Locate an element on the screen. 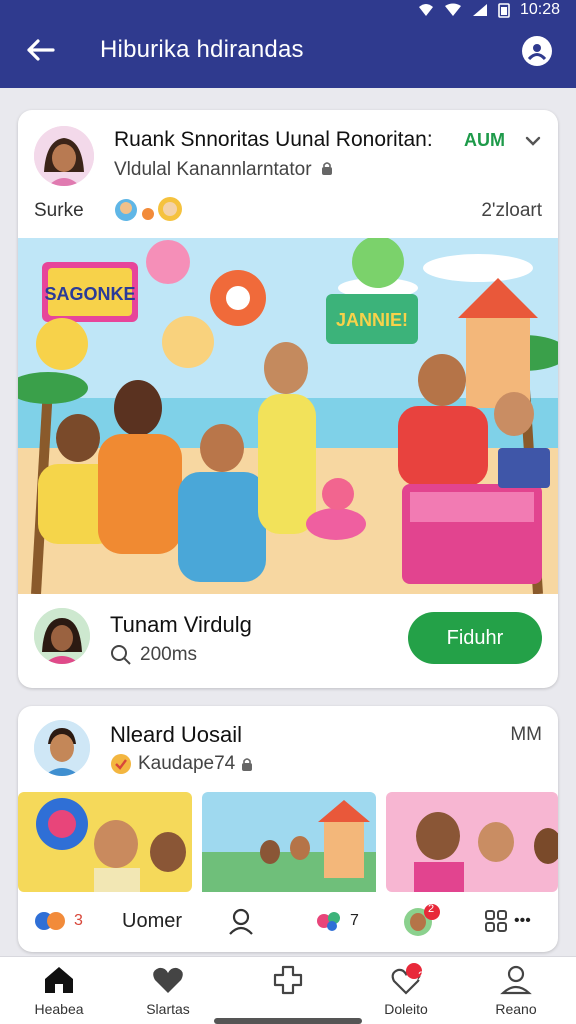  creator-name: Tunam Virdulg is located at coordinates (181, 624).